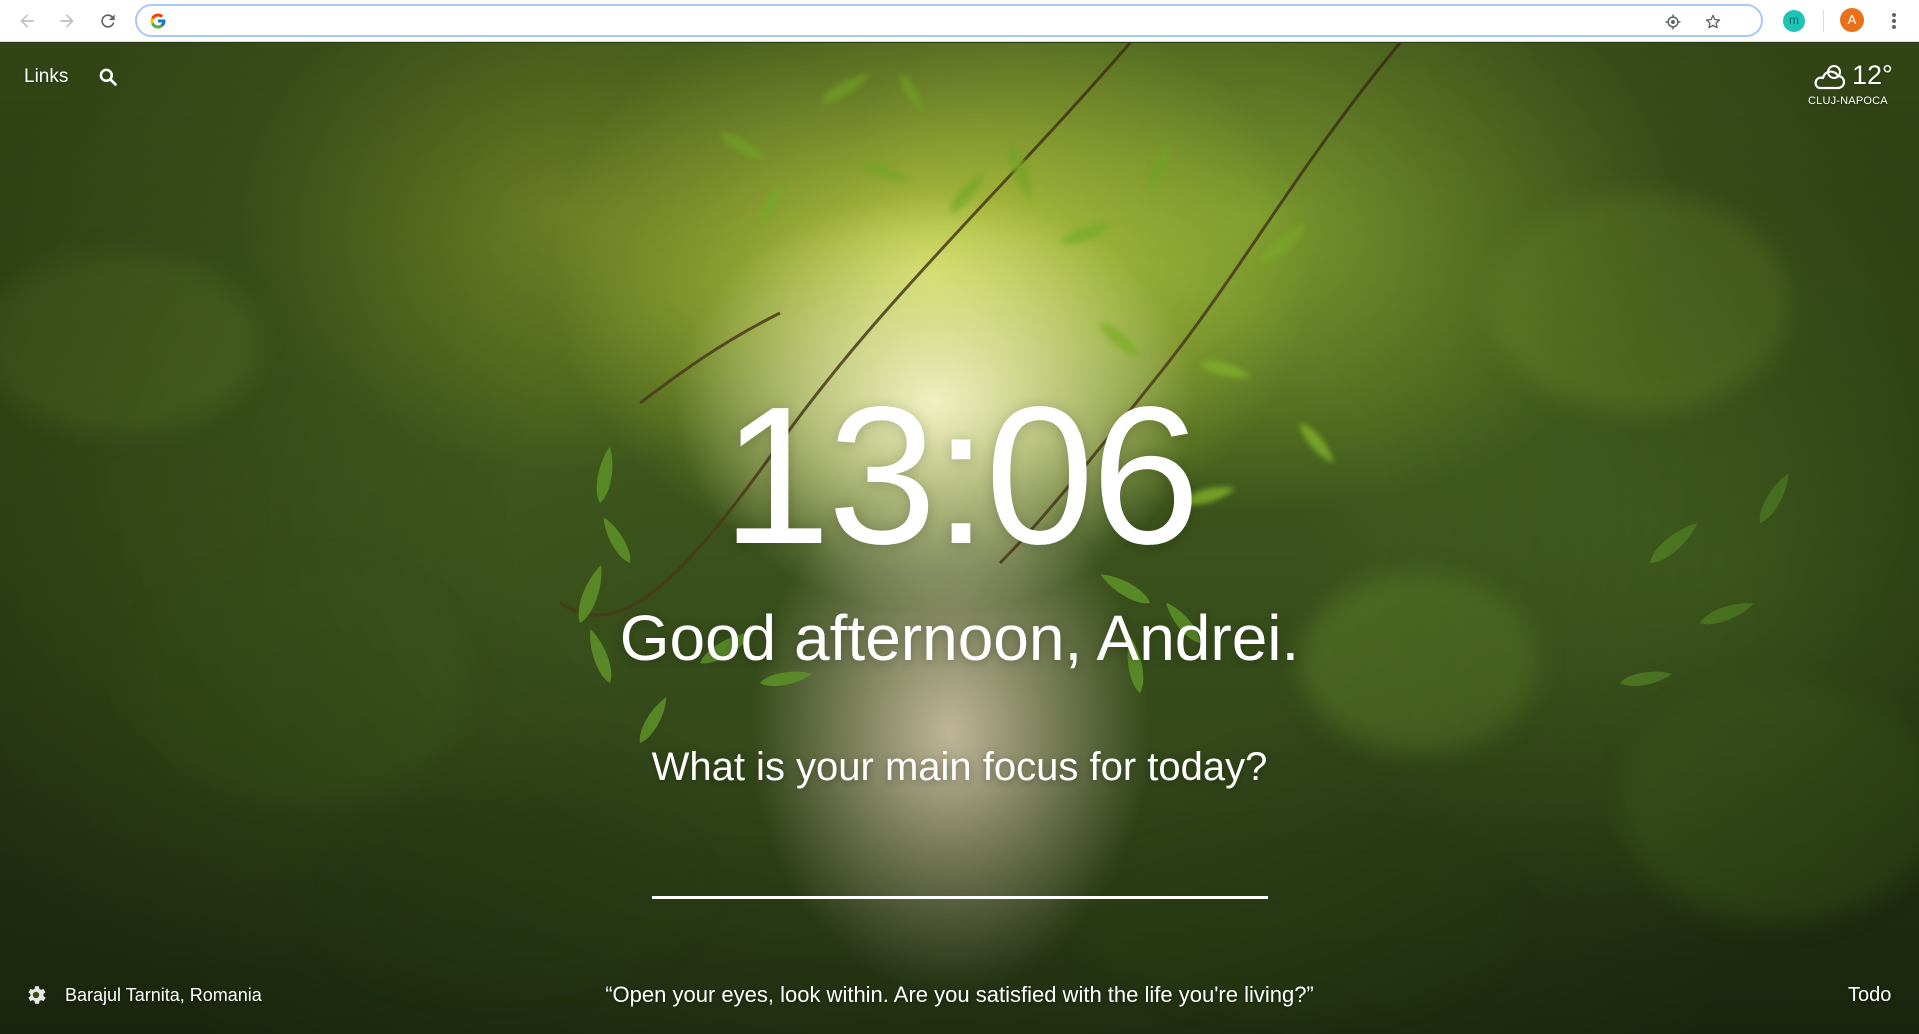 This screenshot has width=1919, height=1034. I want to click on arrow-left-icon, so click(27, 21).